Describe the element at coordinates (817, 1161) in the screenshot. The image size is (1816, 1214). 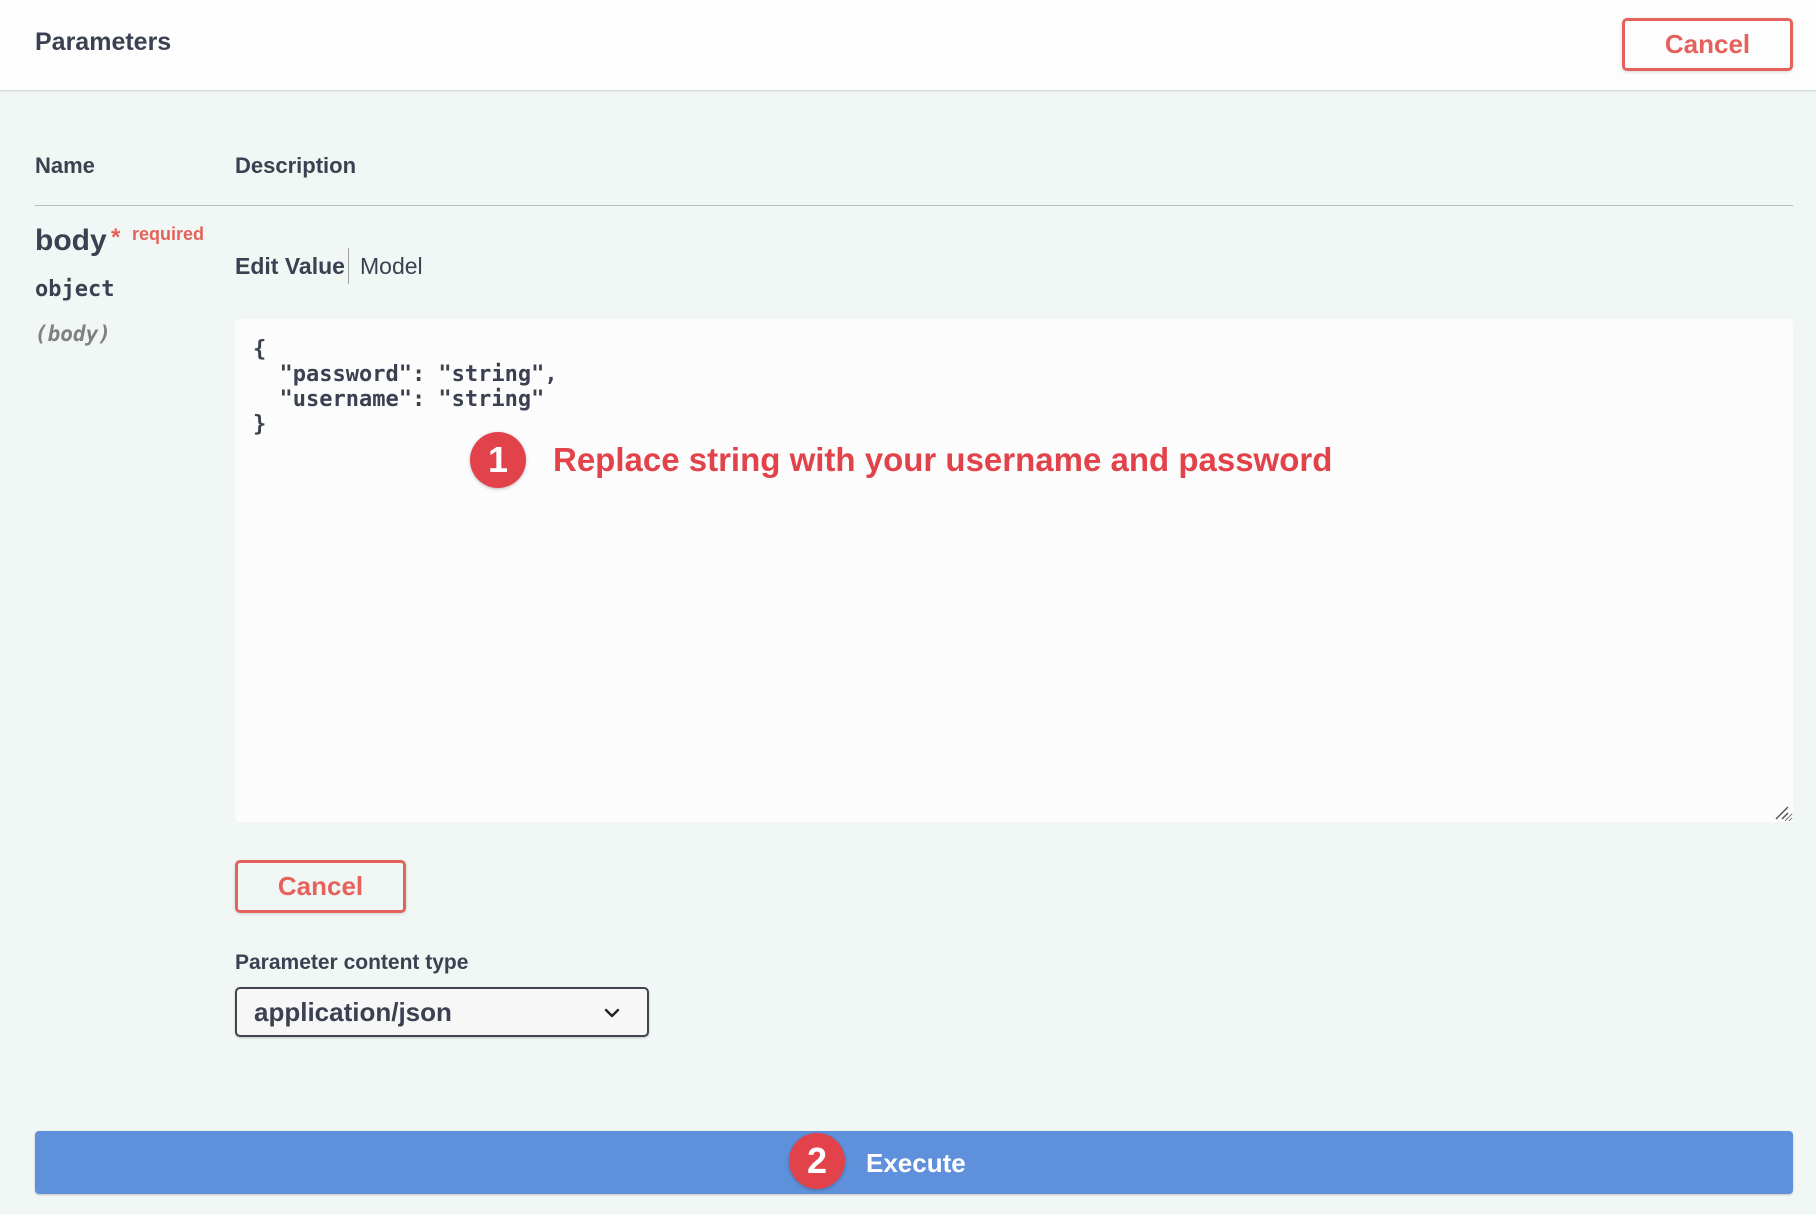
I see `step-2-badge: 2` at that location.